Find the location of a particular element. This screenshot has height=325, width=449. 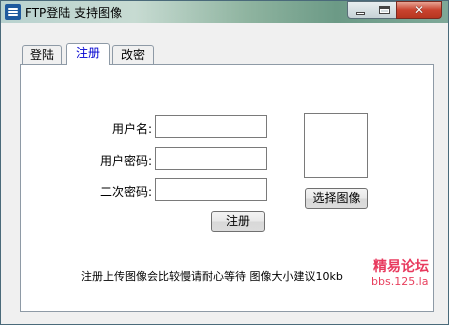

tab-register: 注册 is located at coordinates (88, 54).